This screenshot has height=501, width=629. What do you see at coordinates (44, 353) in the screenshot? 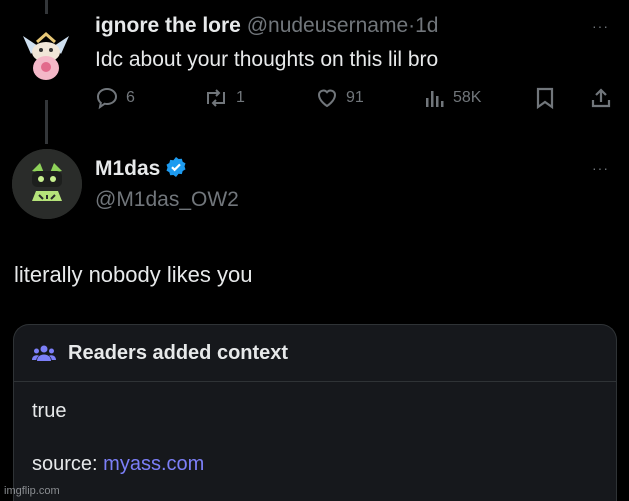
I see `people-icon` at bounding box center [44, 353].